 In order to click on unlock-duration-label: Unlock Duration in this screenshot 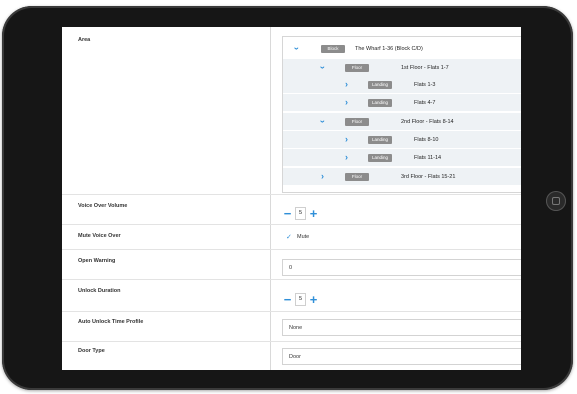, I will do `click(99, 291)`.